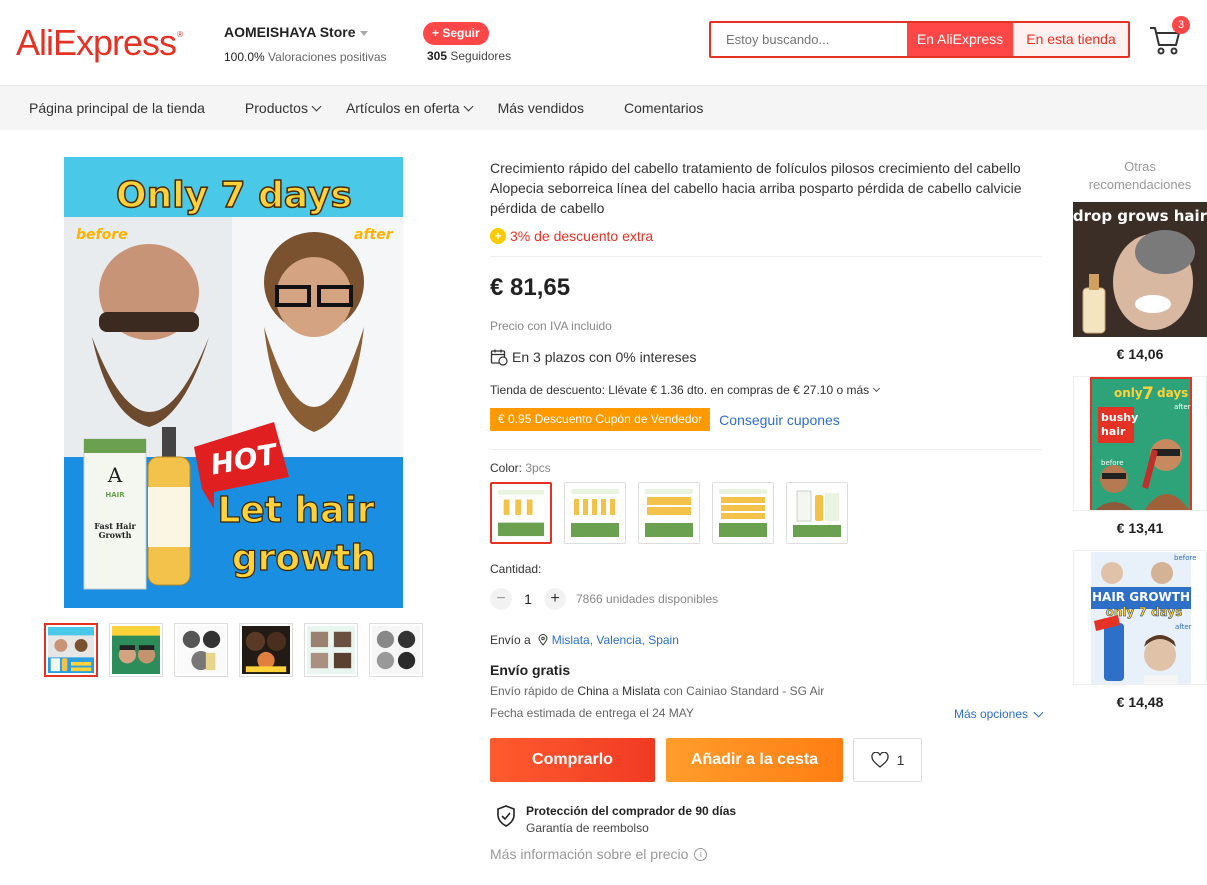 The width and height of the screenshot is (1207, 885). I want to click on buy-now-button: Comprarlo, so click(572, 760).